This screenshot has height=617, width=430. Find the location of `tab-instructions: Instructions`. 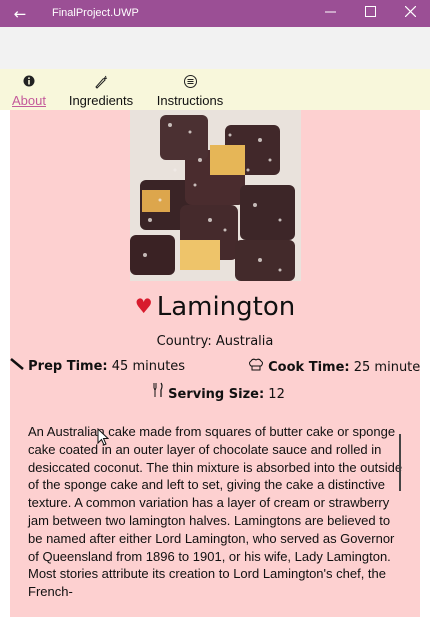

tab-instructions: Instructions is located at coordinates (190, 89).